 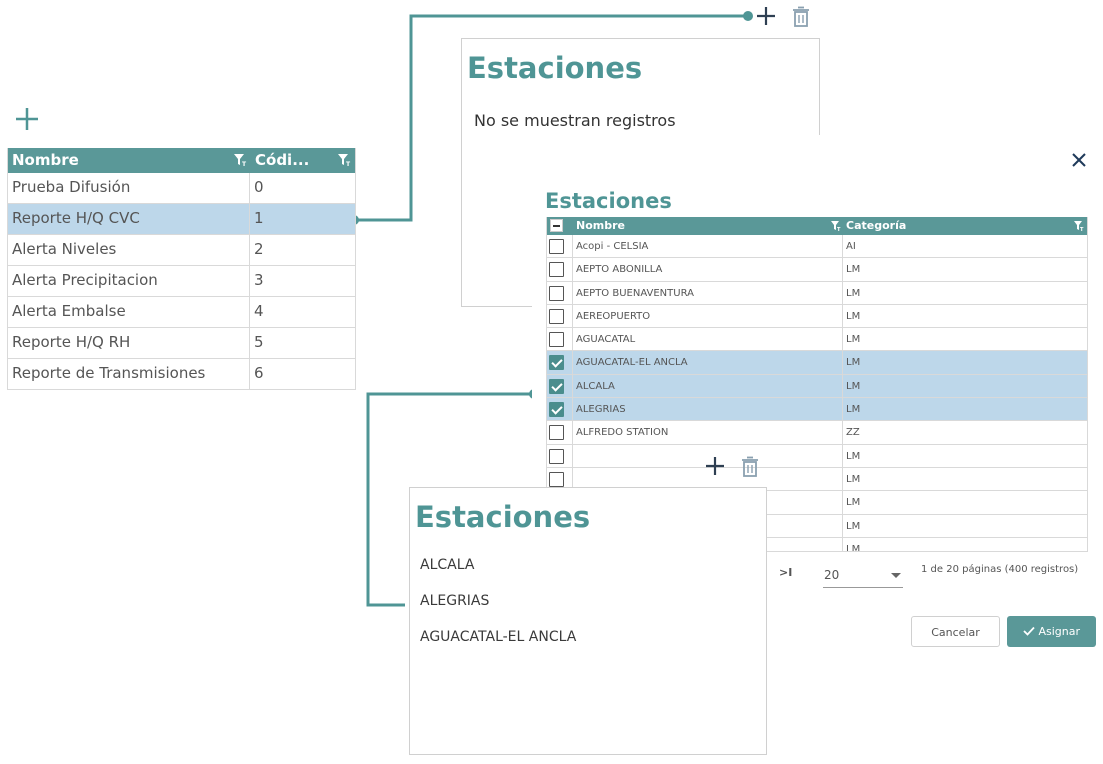 I want to click on assign-button: Asignar, so click(x=1051, y=631).